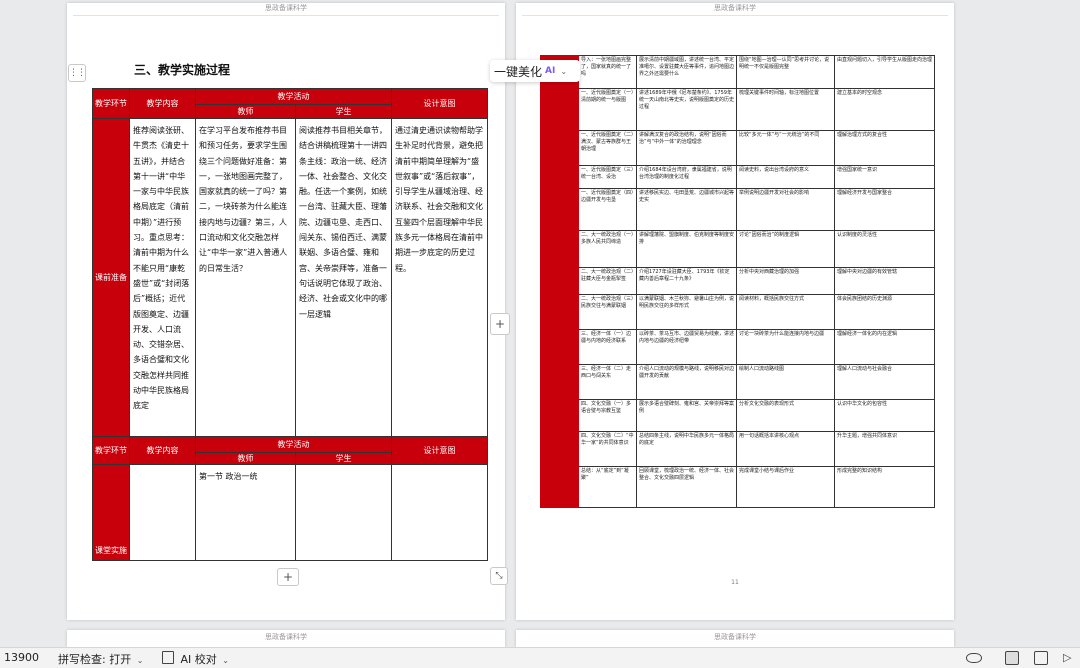 The width and height of the screenshot is (1080, 668). Describe the element at coordinates (111, 450) in the screenshot. I see `header-stage-2: 教学环节` at that location.